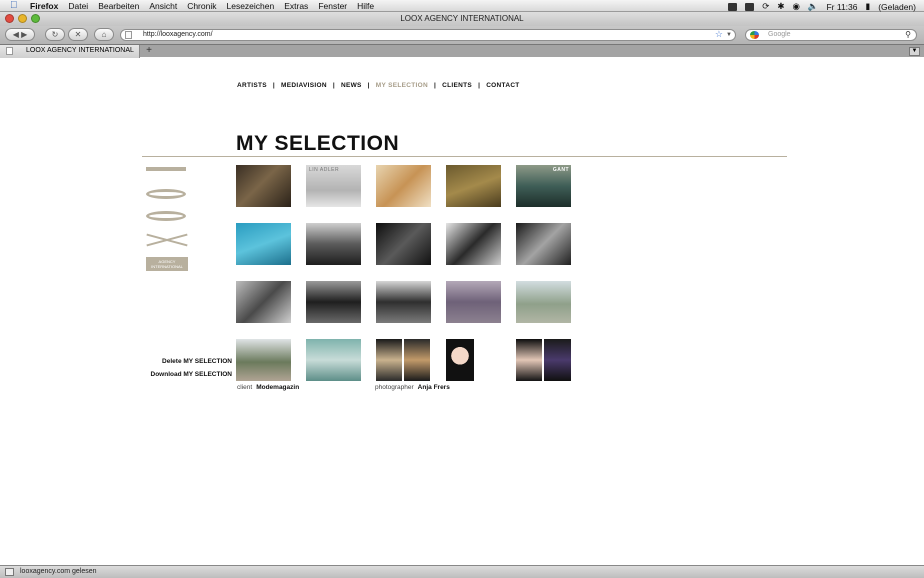 This screenshot has height=578, width=924. I want to click on nav-artists: ARTISTS, so click(252, 85).